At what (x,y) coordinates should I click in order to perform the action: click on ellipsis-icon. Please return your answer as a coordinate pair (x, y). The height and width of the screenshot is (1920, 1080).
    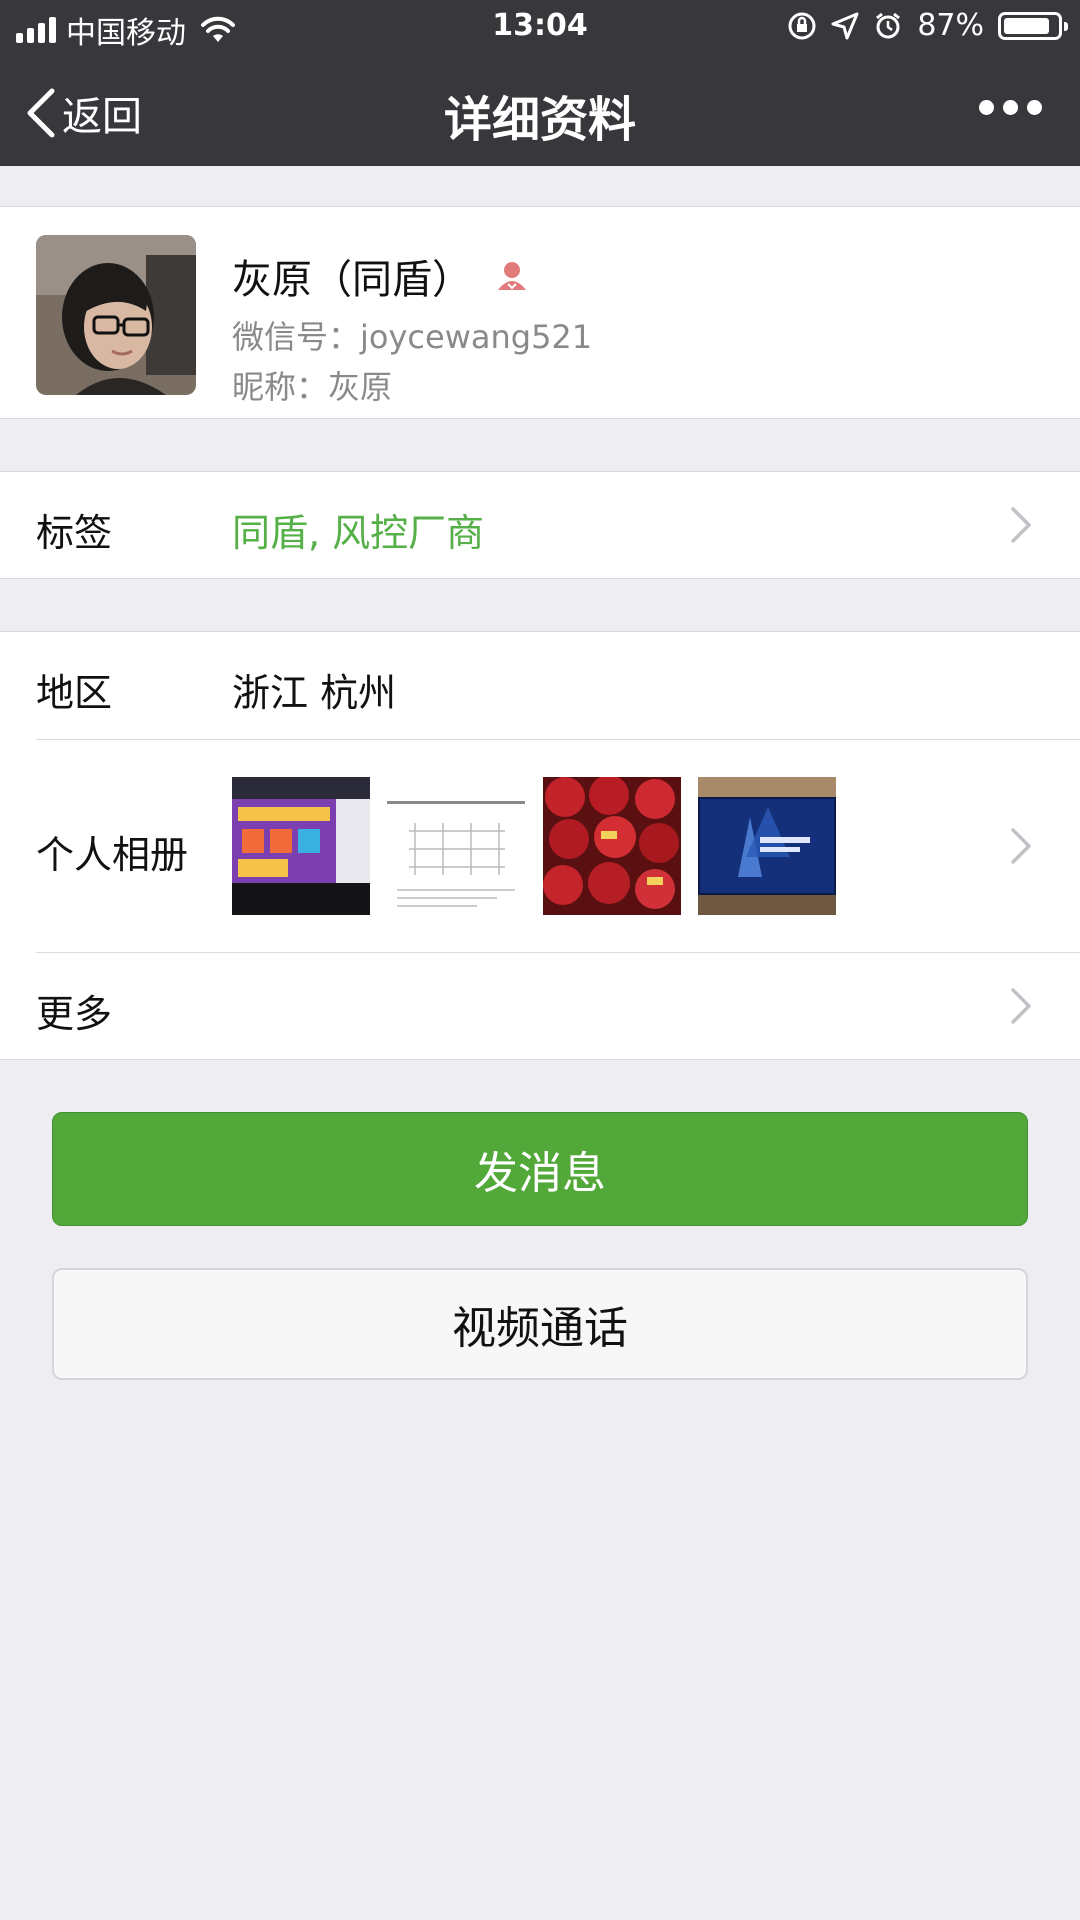
    Looking at the image, I should click on (986, 107).